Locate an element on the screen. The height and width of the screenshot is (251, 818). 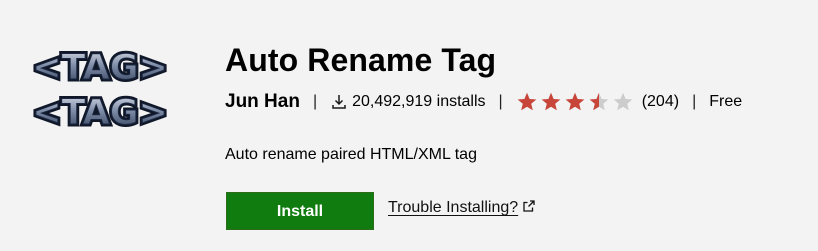
external-link-icon is located at coordinates (529, 208).